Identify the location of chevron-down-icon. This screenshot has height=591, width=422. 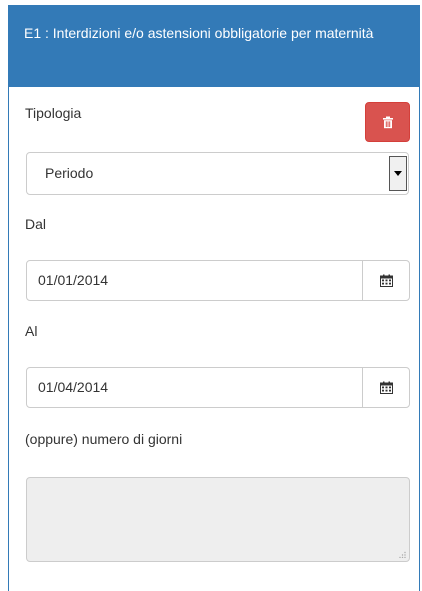
(398, 173).